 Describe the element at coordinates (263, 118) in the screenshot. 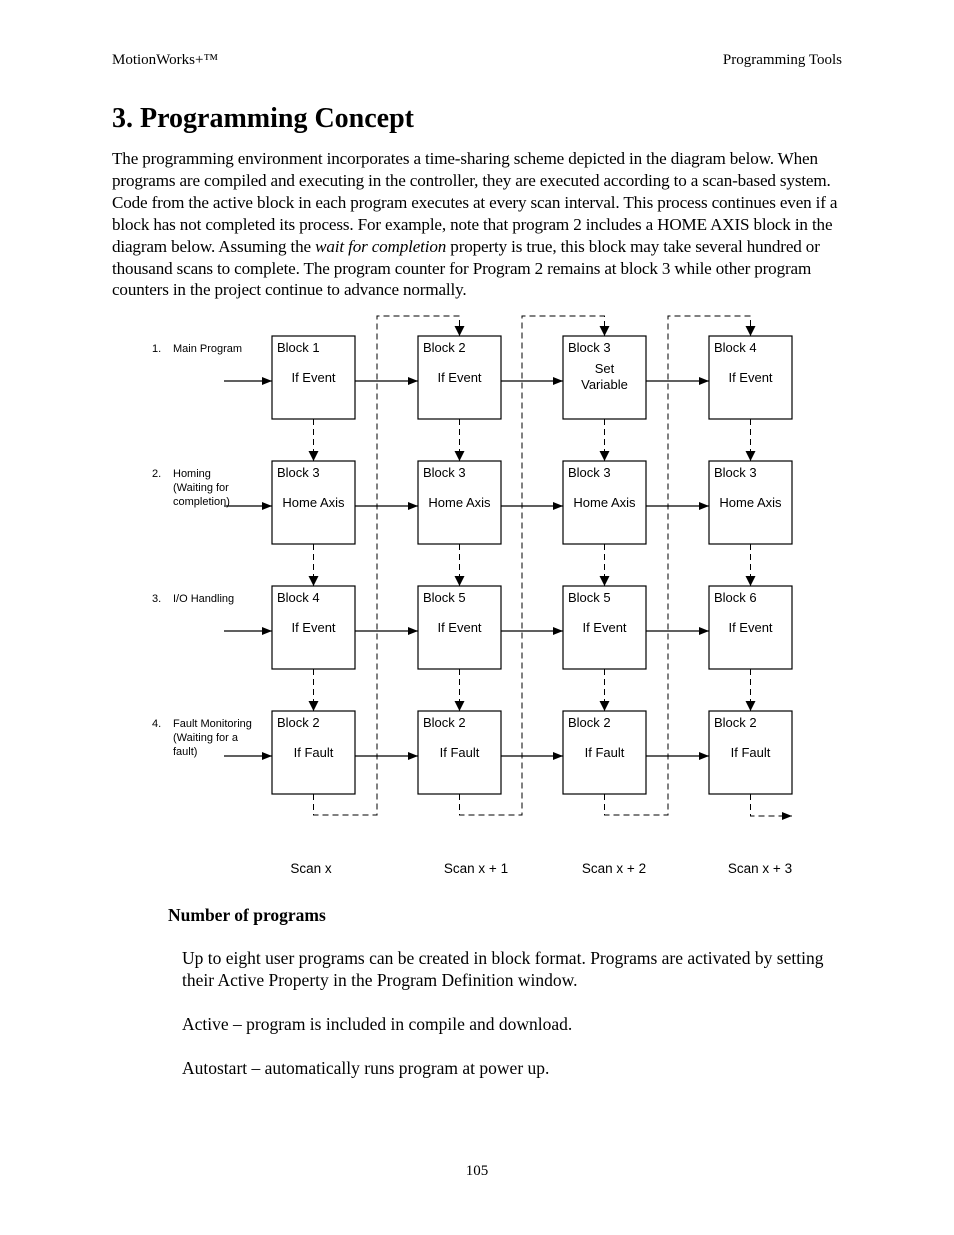

I see `page-title: 3. Programming Concept` at that location.